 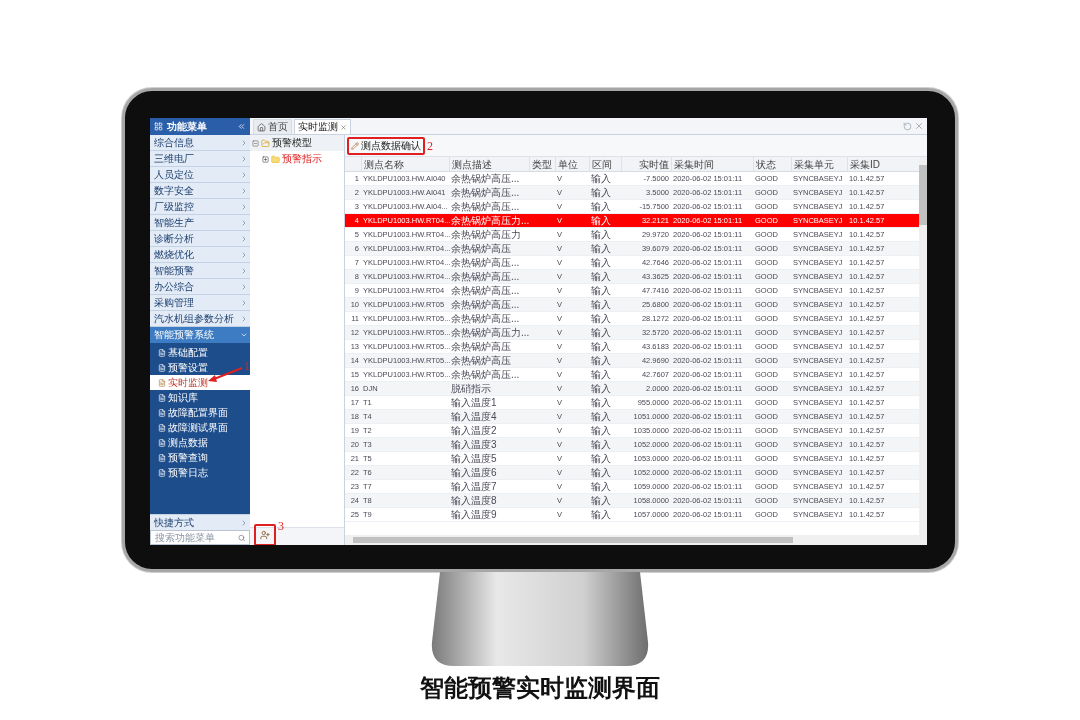 I want to click on tree-node: 预警指示, so click(x=297, y=159).